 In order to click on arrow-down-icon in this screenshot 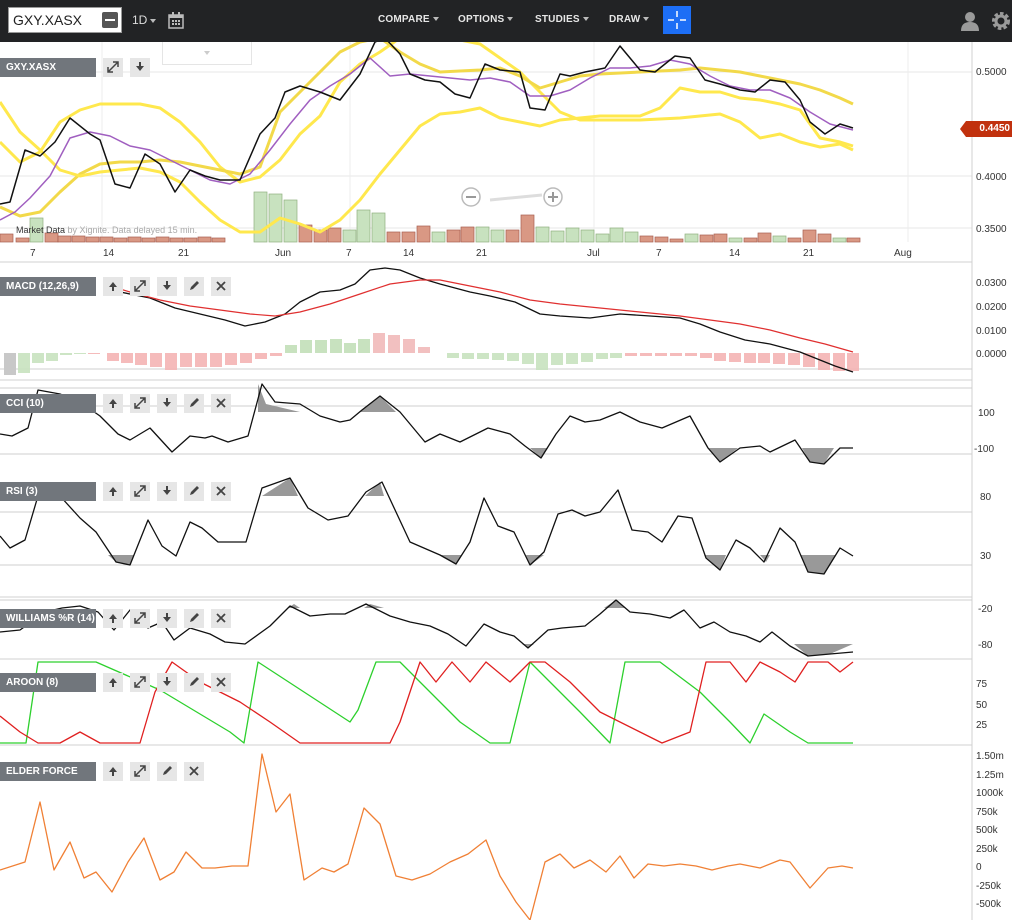, I will do `click(140, 66)`.